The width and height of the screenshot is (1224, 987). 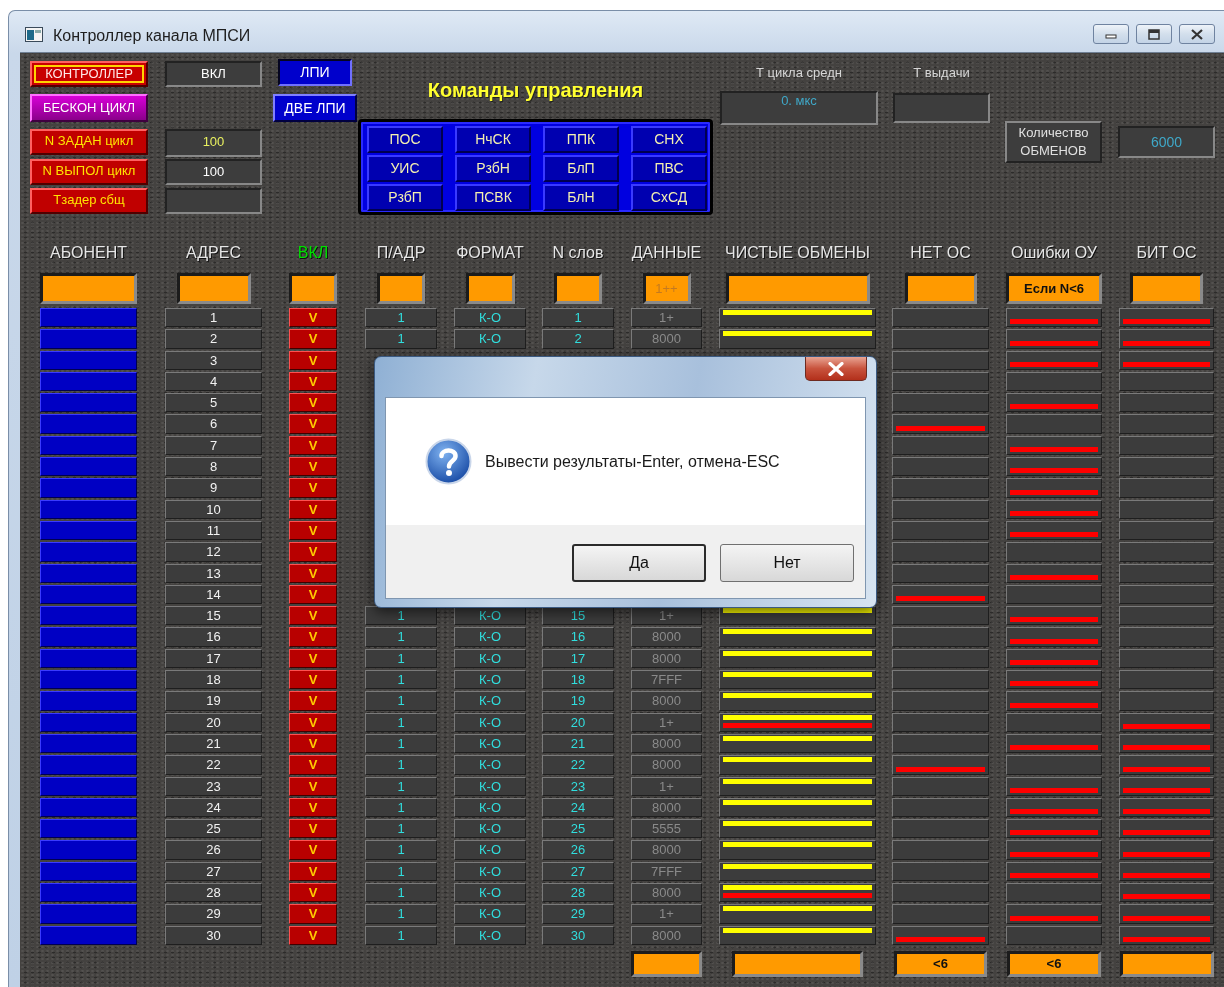 I want to click on command-button: РзбП, so click(x=405, y=197).